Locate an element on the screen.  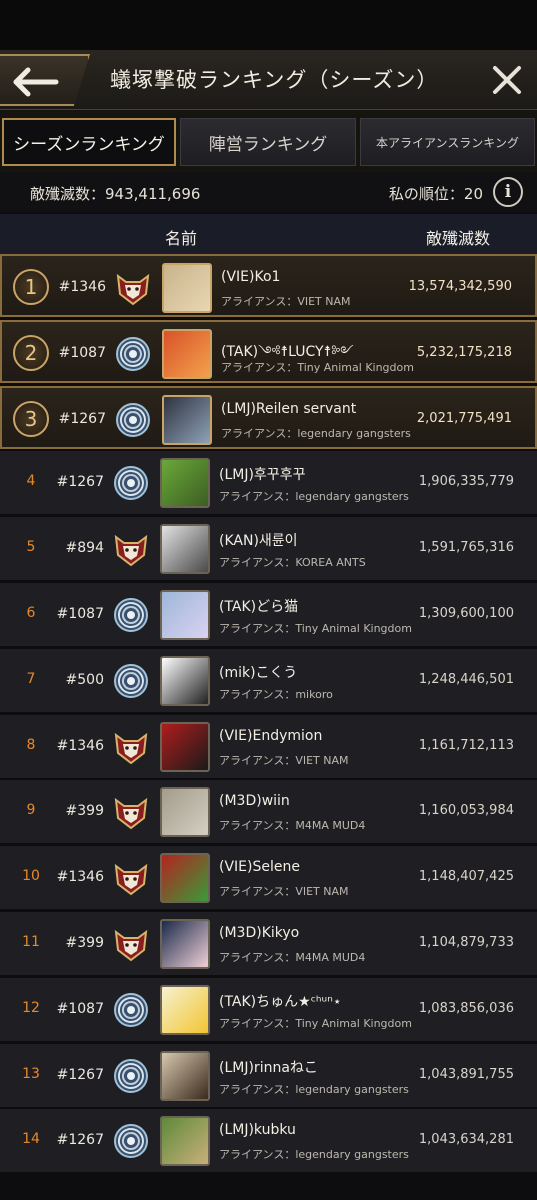
tab-faction-ranking: 陣営ランキング is located at coordinates (268, 142).